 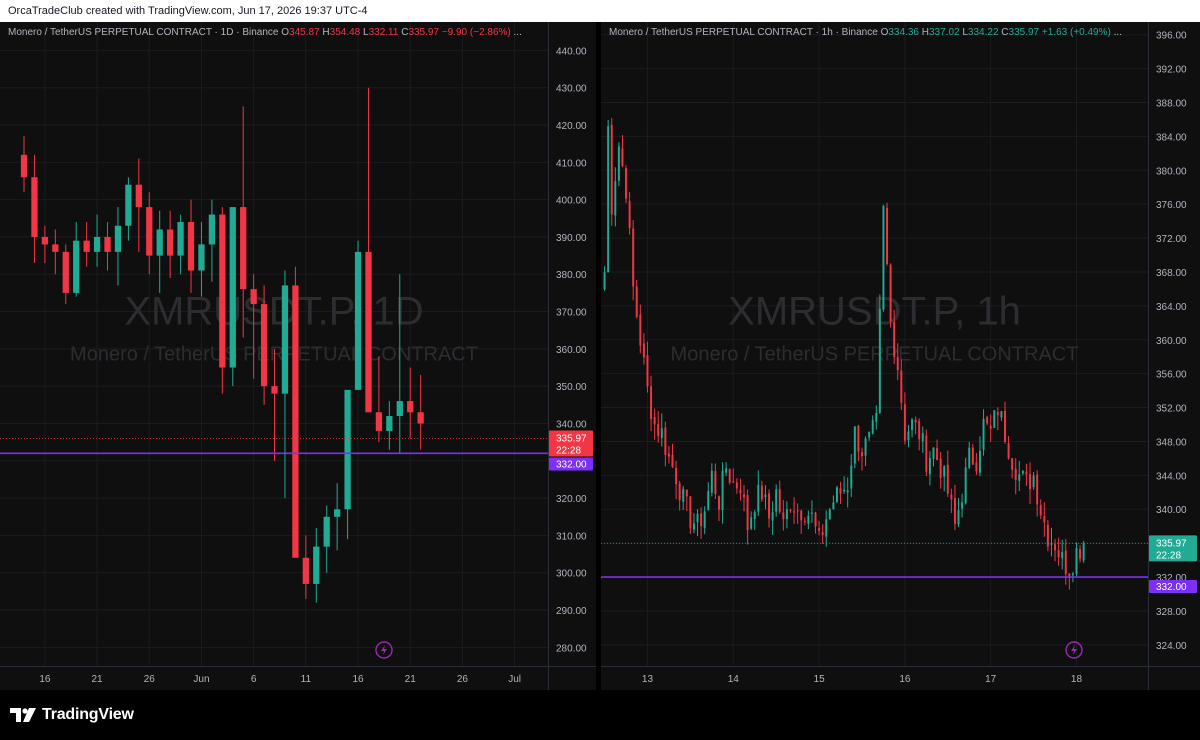 I want to click on price-tick-label: 368.00, so click(x=1171, y=273).